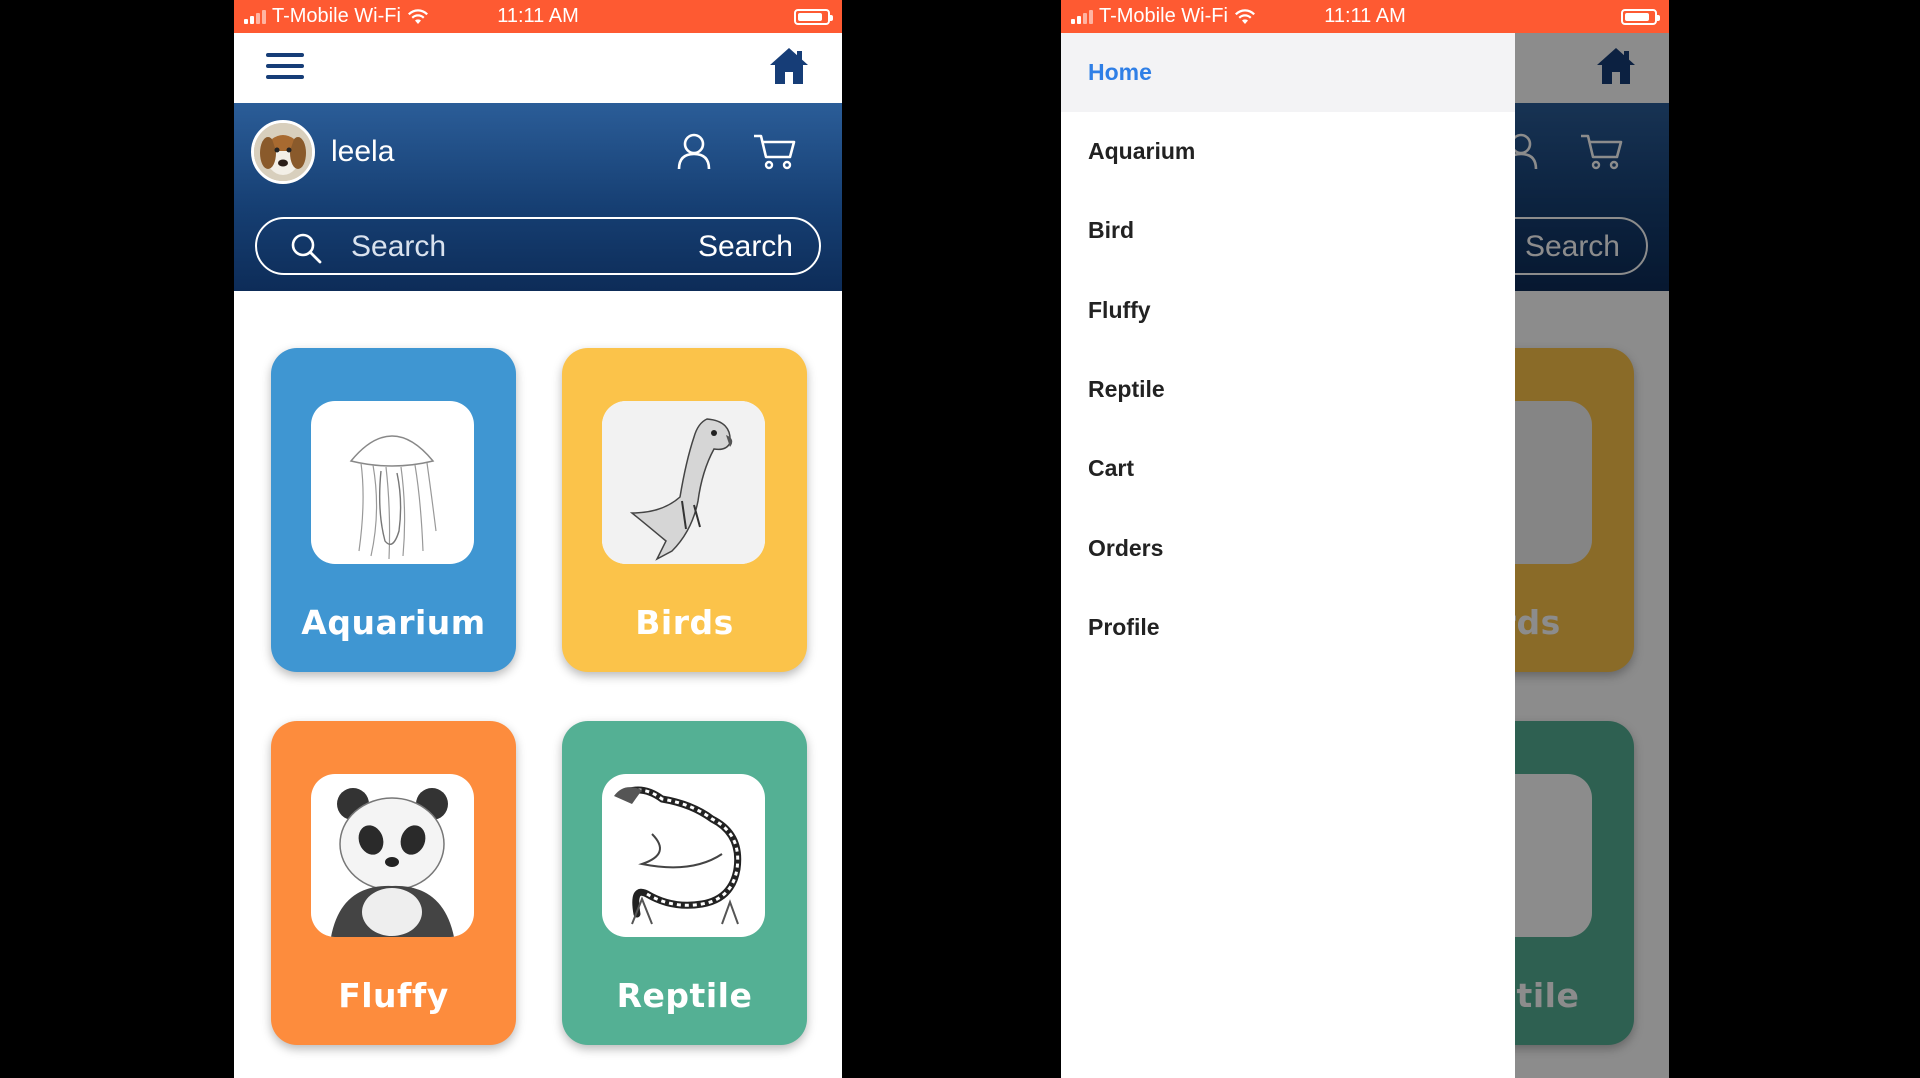 The image size is (1920, 1078). I want to click on category-card-reptile: Reptile, so click(684, 883).